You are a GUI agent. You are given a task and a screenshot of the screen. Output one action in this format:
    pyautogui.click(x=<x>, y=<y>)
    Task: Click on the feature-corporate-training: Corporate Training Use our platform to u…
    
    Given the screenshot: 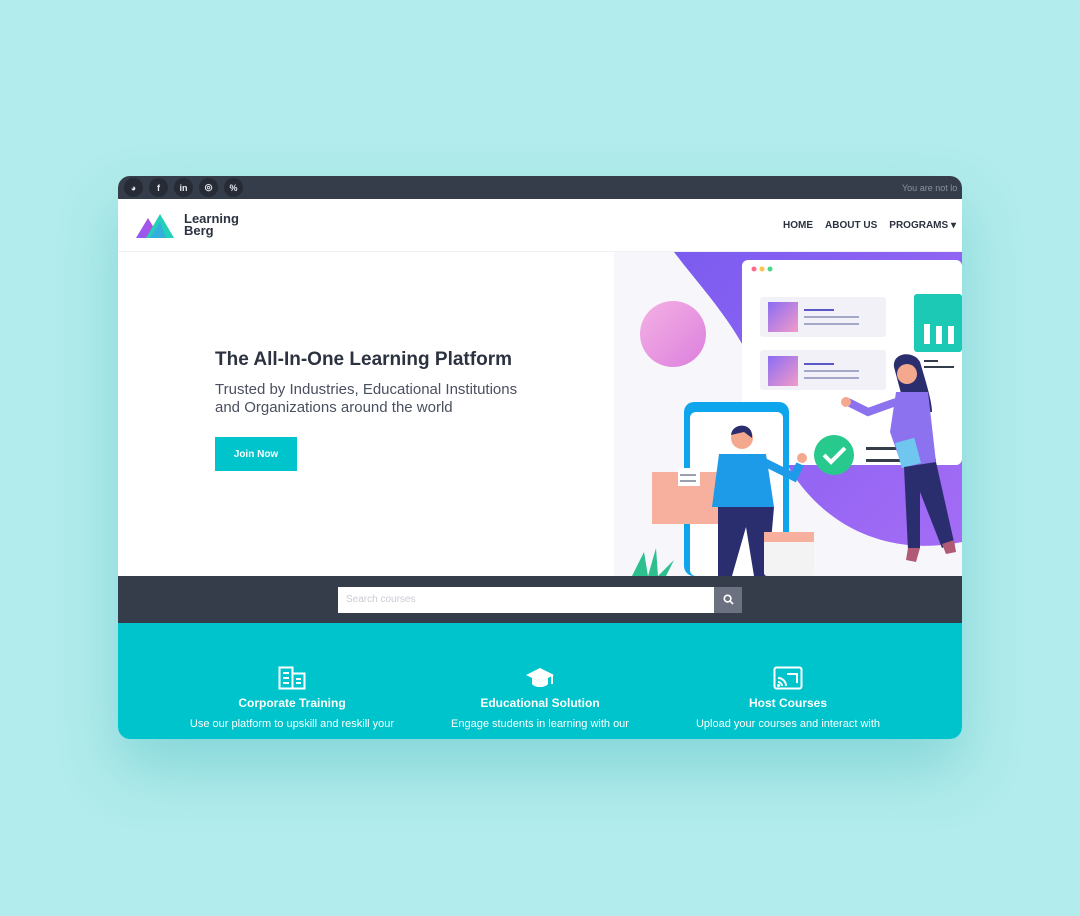 What is the action you would take?
    pyautogui.click(x=292, y=702)
    